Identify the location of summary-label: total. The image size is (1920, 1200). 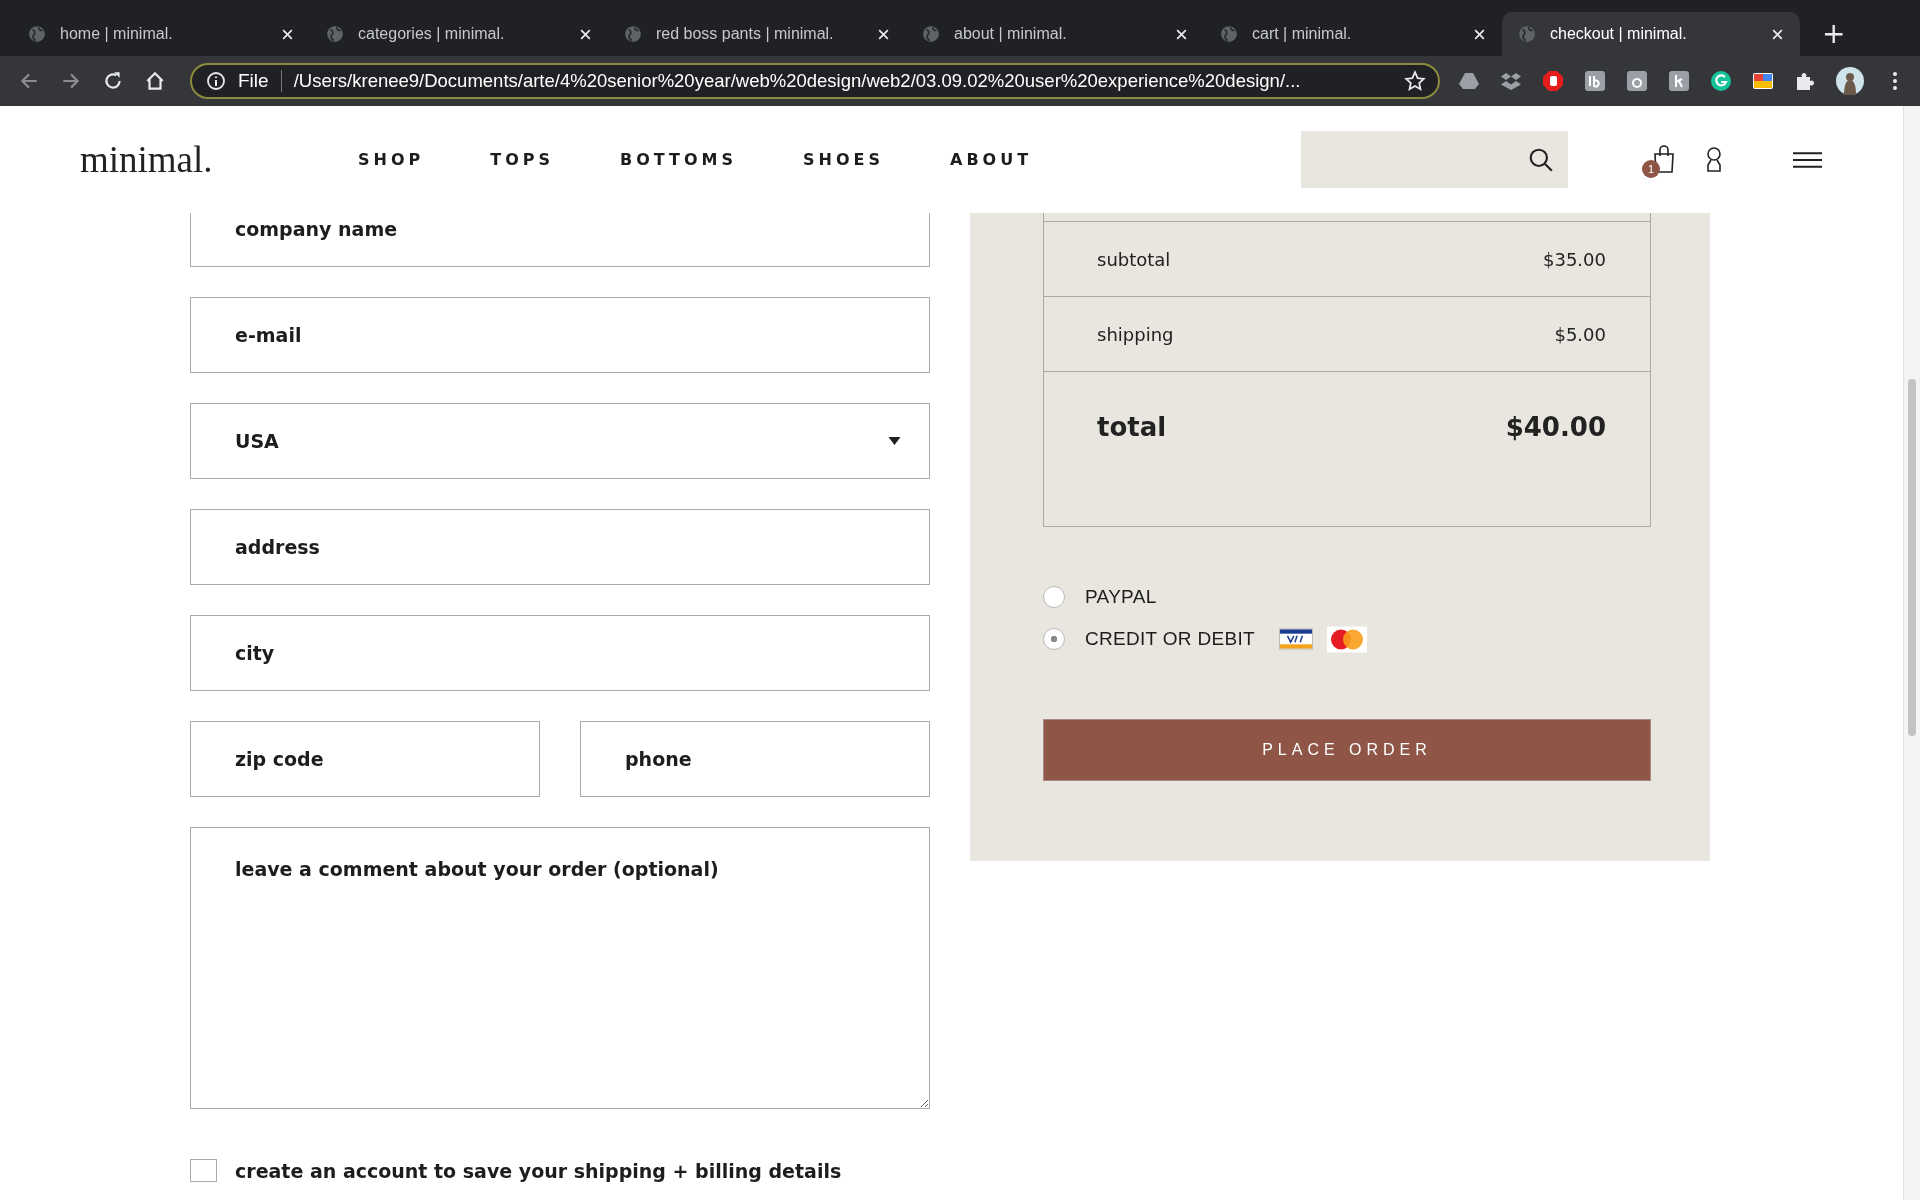
(1132, 427).